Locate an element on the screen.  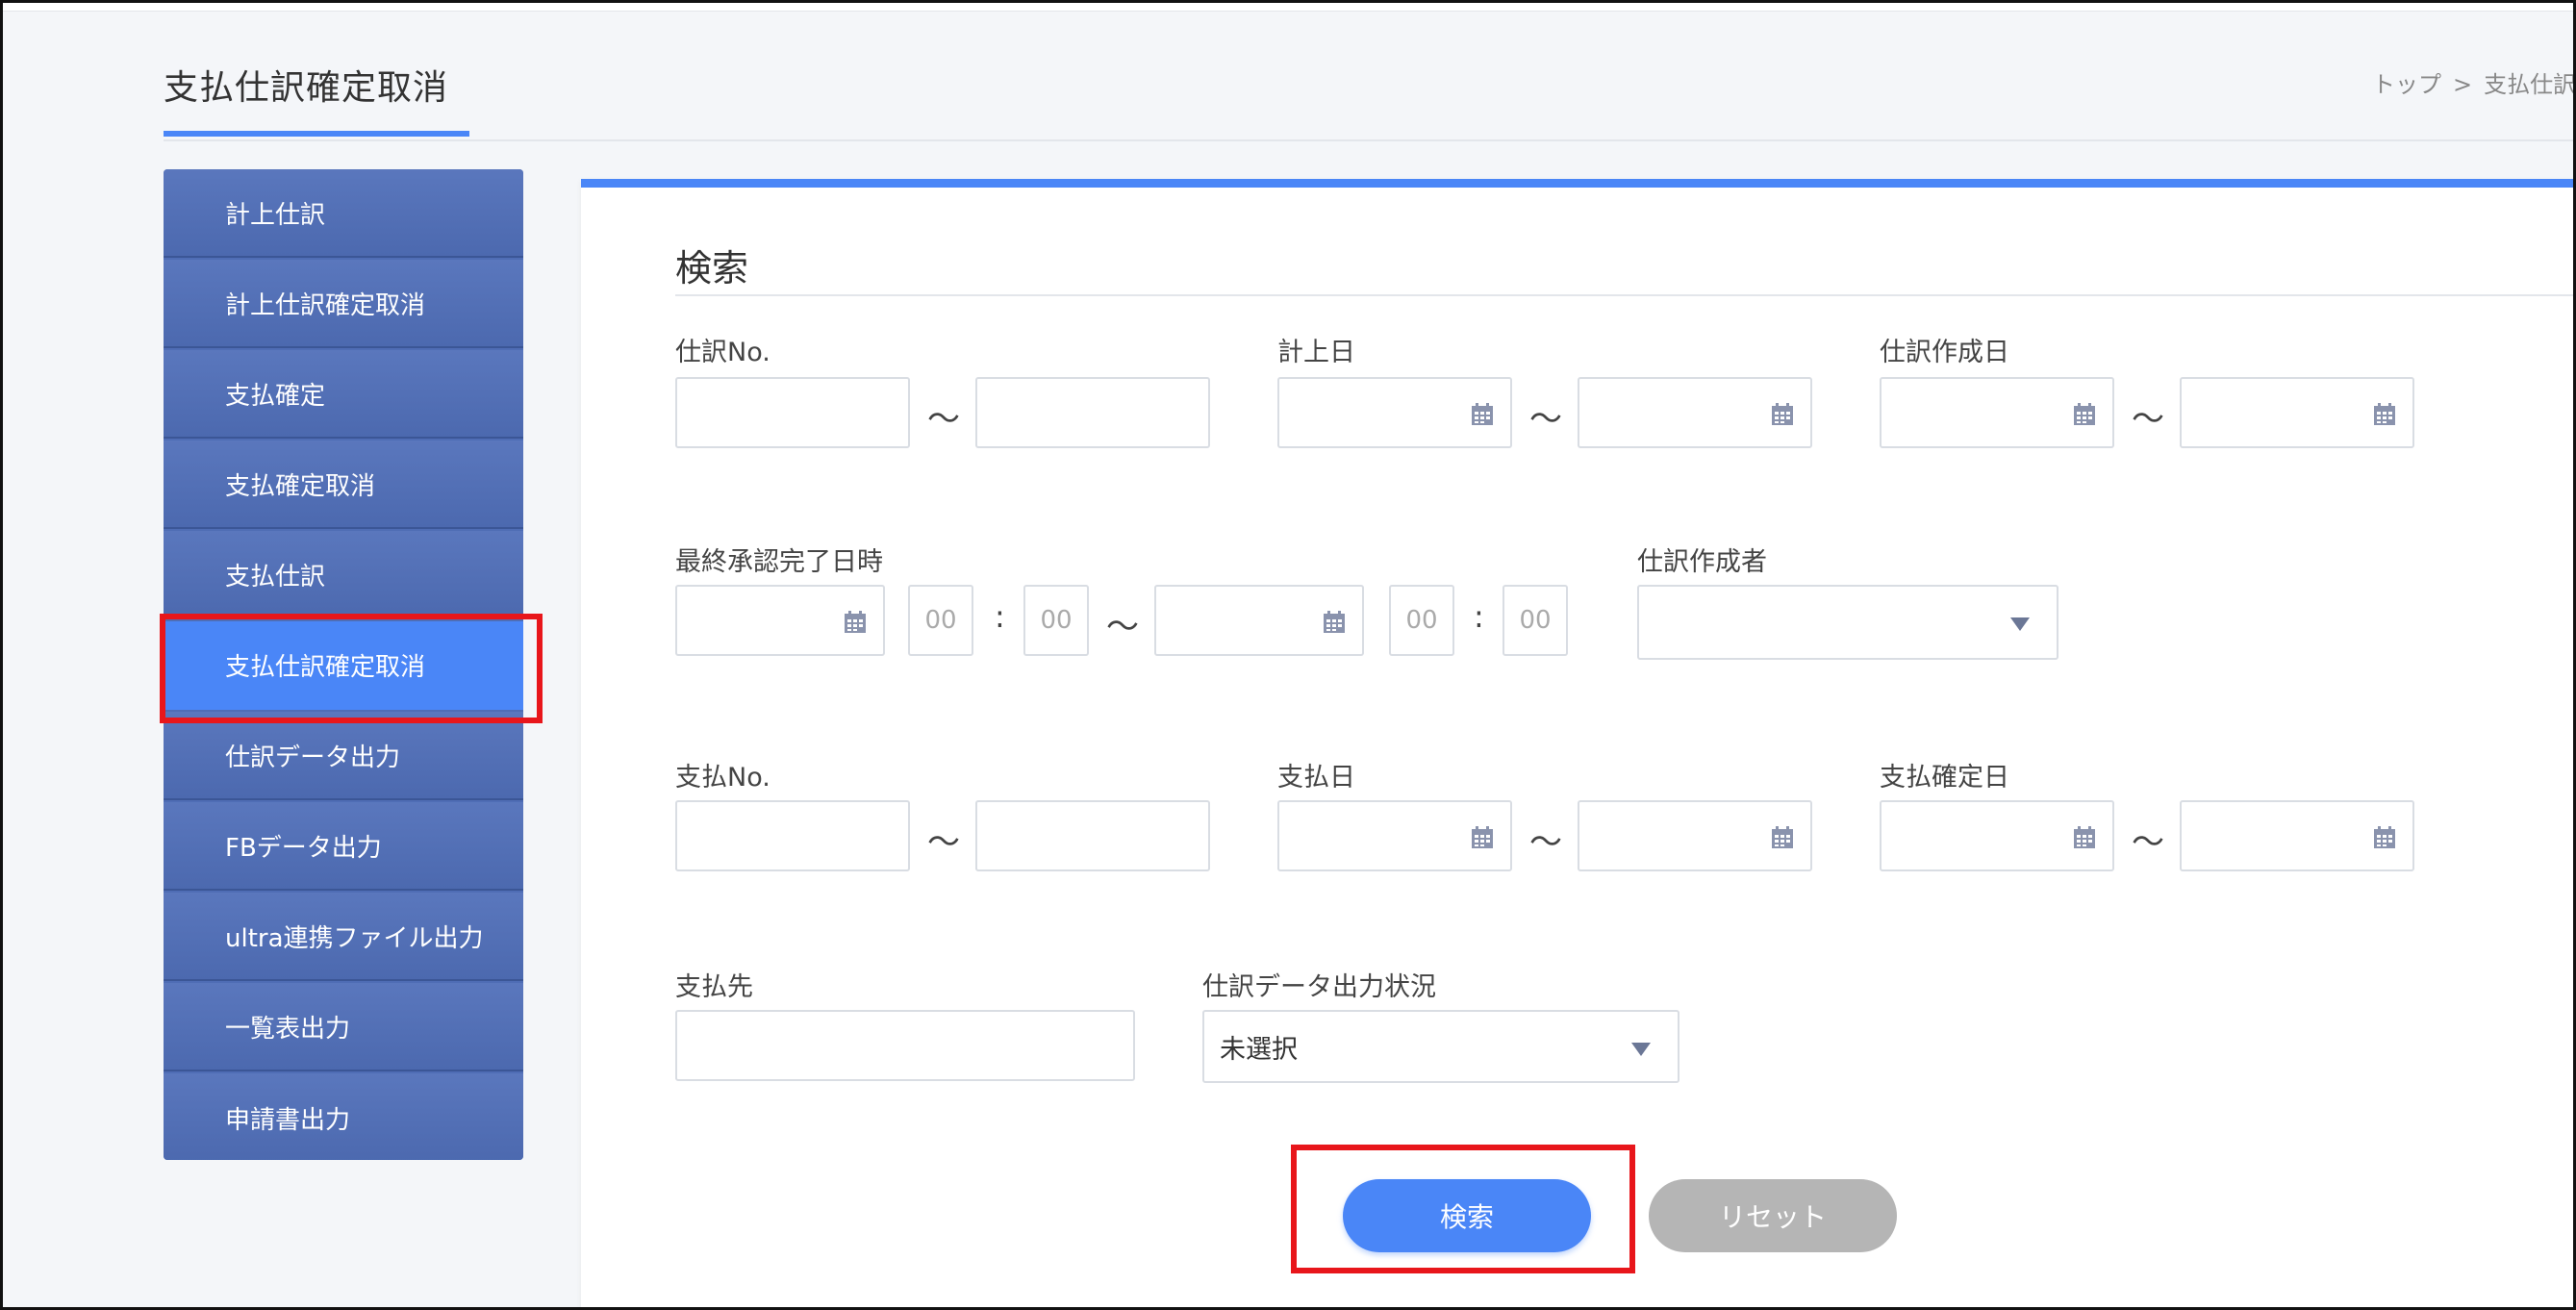
journal-created-date-range-tilde: ～ is located at coordinates (2148, 419).